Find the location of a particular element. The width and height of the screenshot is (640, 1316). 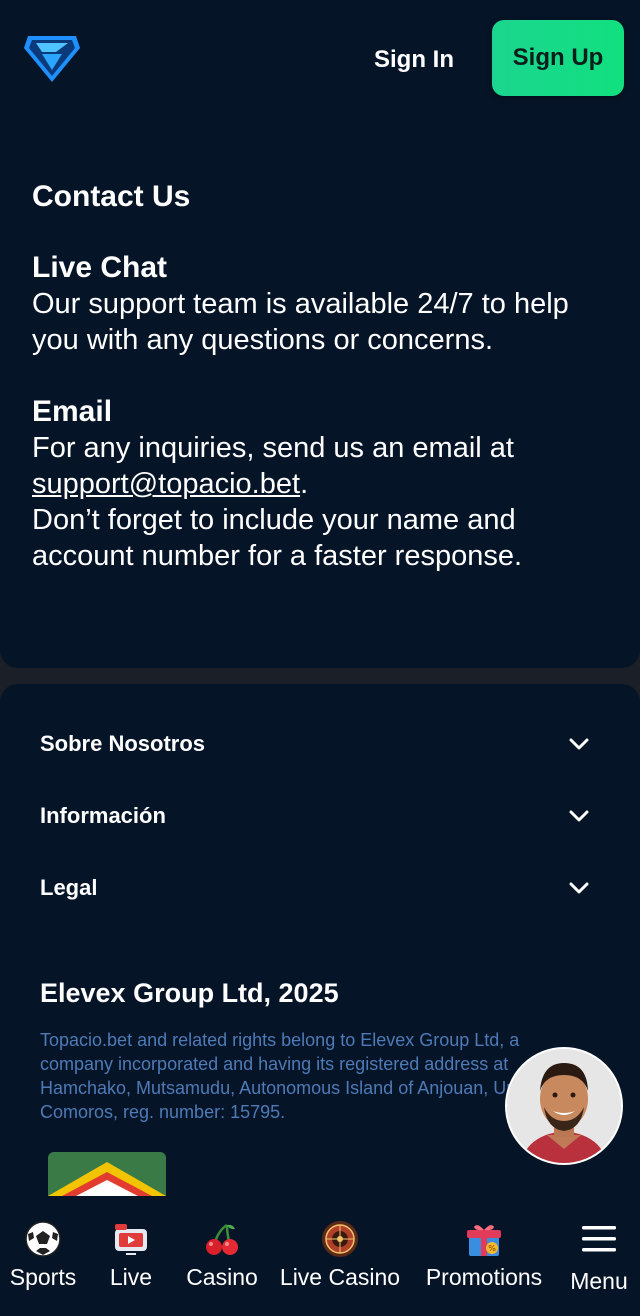

accordion-legal: Legal is located at coordinates (320, 888).